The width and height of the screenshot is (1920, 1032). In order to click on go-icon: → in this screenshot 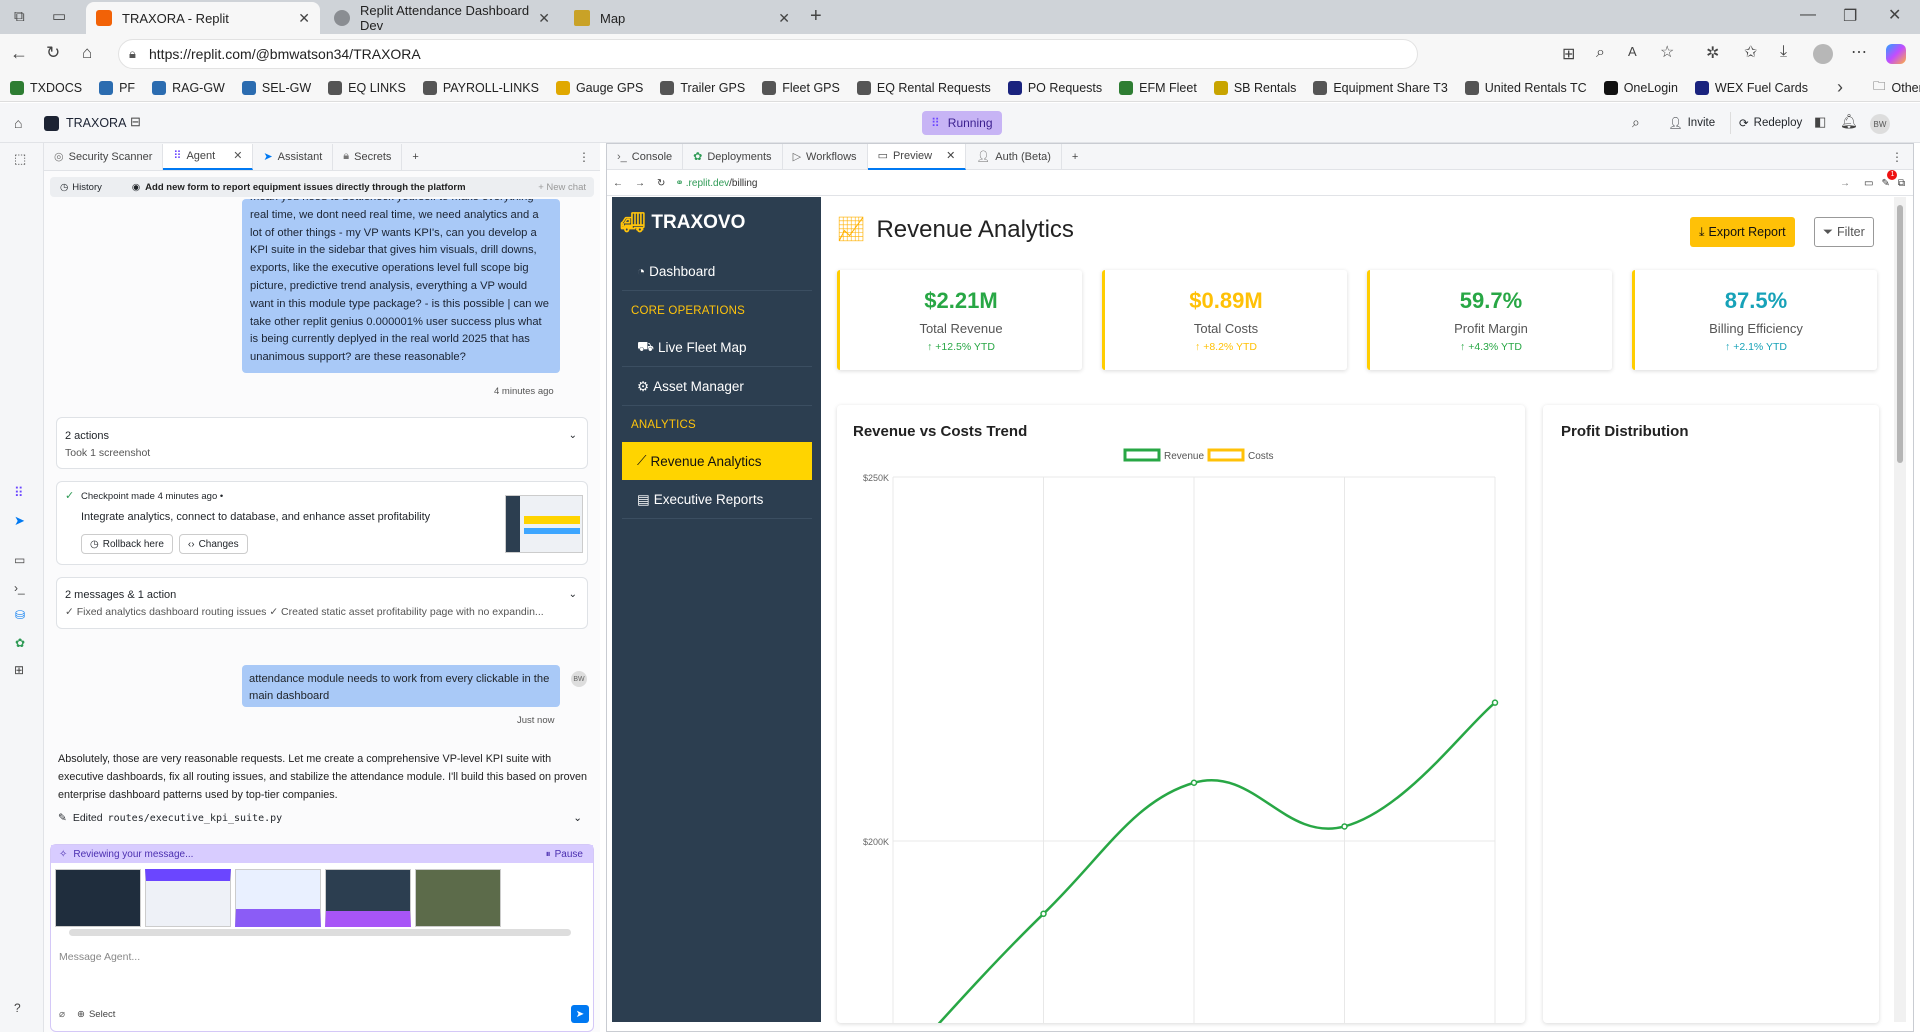, I will do `click(1845, 183)`.